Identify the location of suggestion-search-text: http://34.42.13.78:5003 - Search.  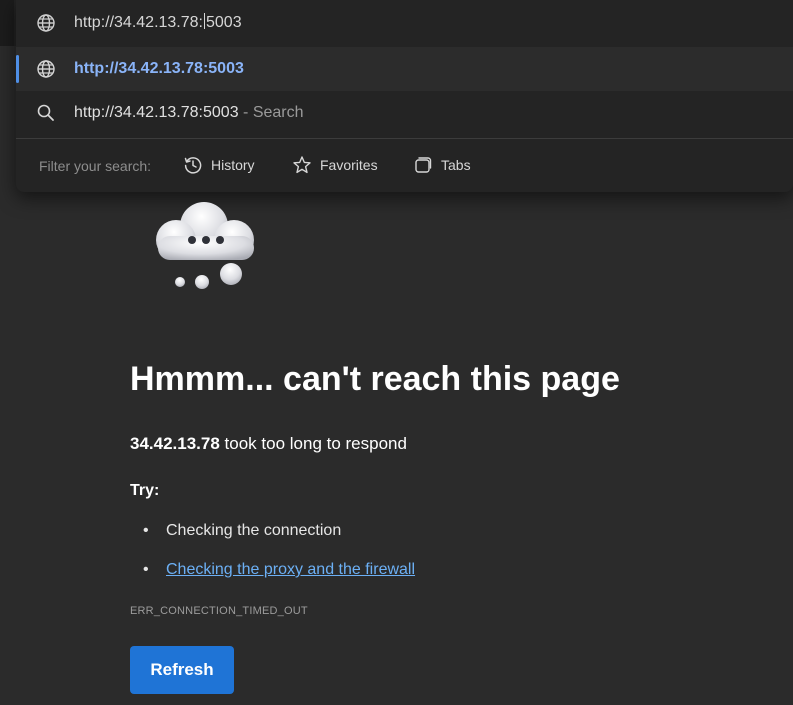
(189, 113).